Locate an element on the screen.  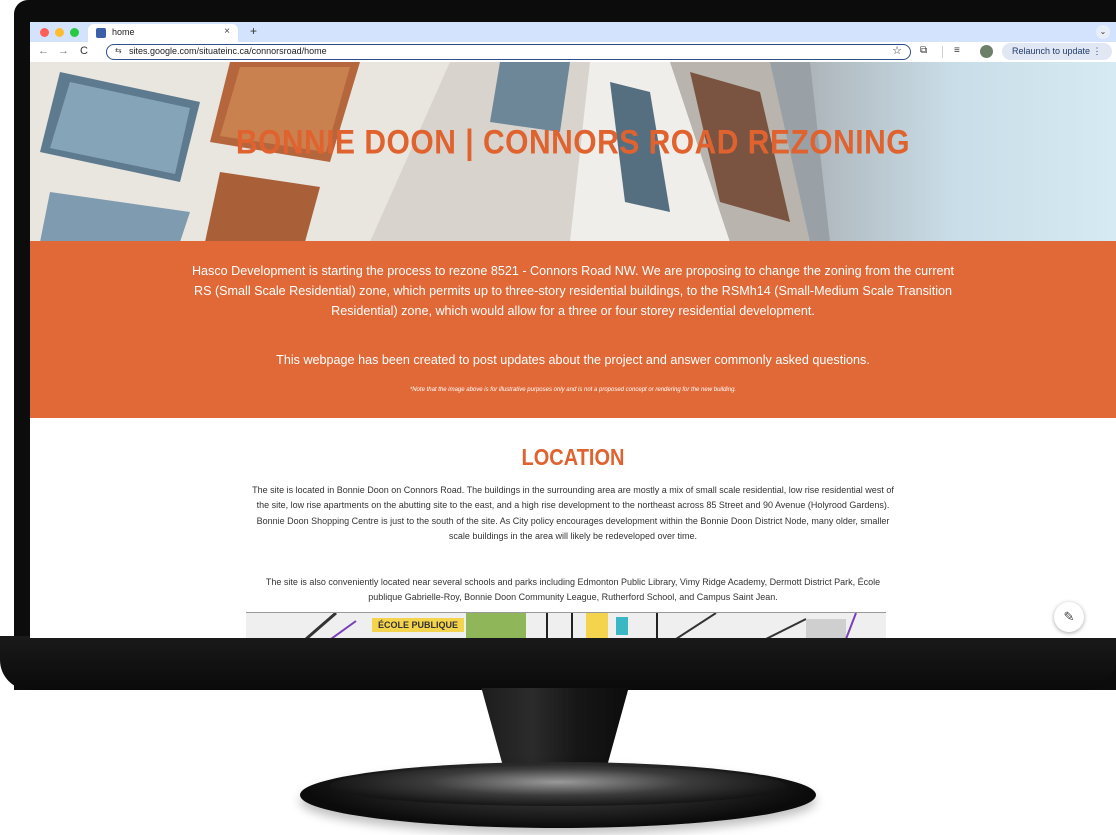
tab-bar: home × + ⌄ is located at coordinates (573, 32).